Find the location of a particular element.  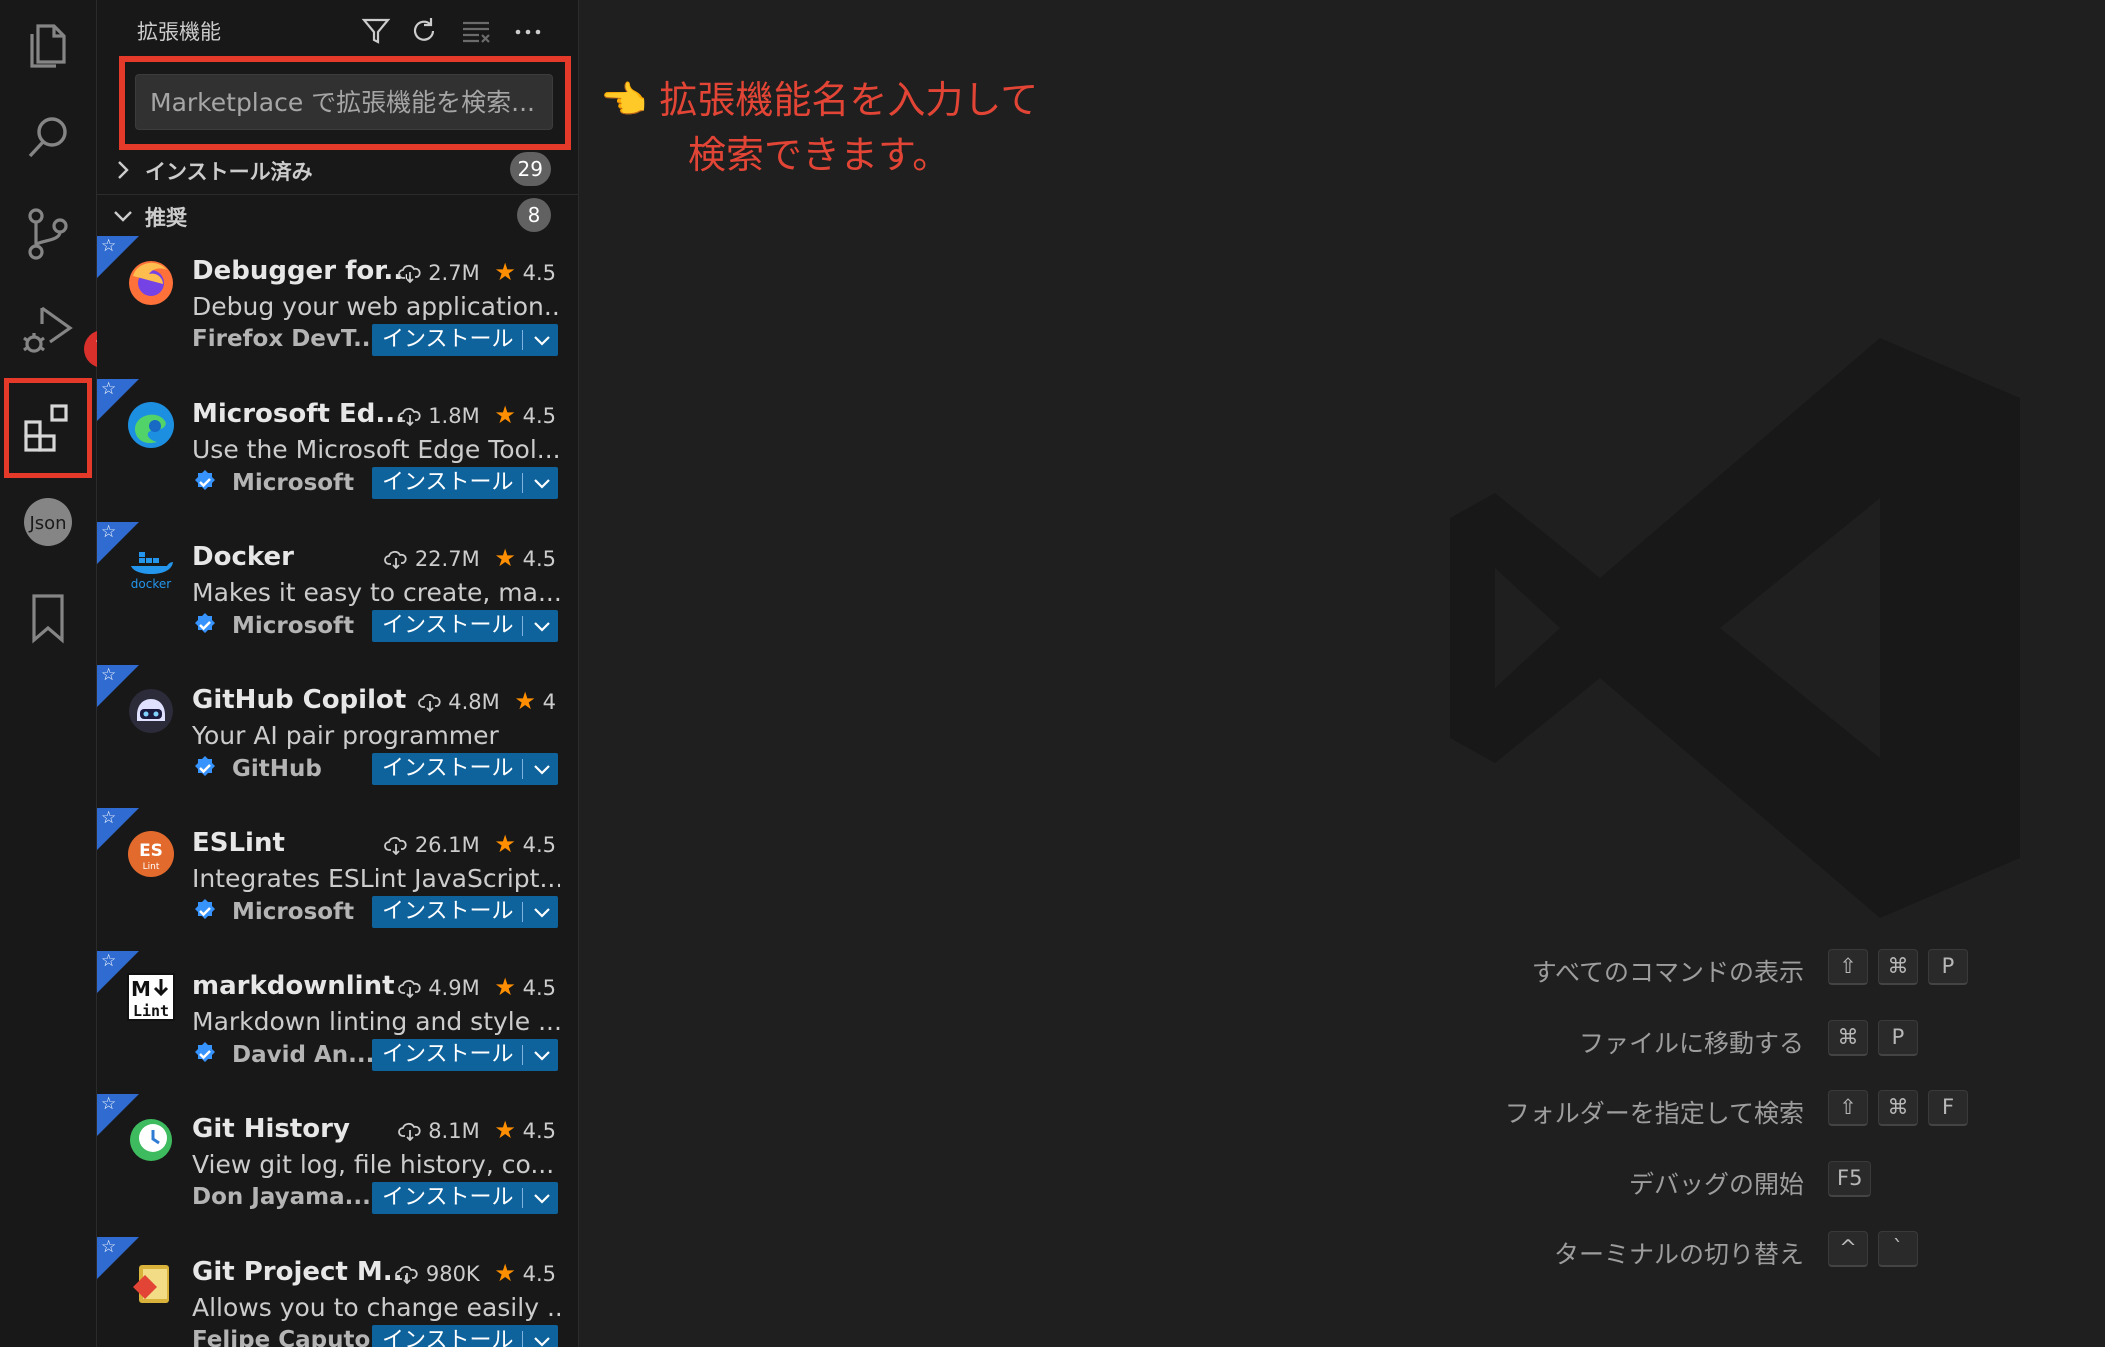

copilot-icon is located at coordinates (151, 711).